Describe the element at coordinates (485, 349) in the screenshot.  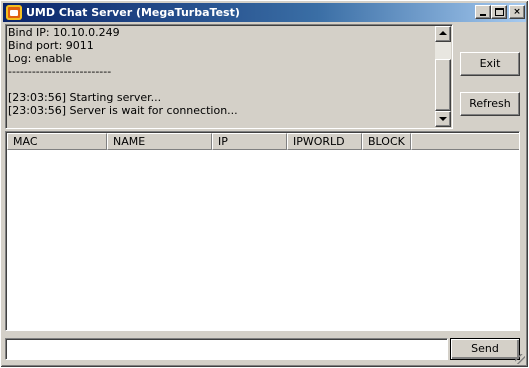
I see `send-button: Send` at that location.